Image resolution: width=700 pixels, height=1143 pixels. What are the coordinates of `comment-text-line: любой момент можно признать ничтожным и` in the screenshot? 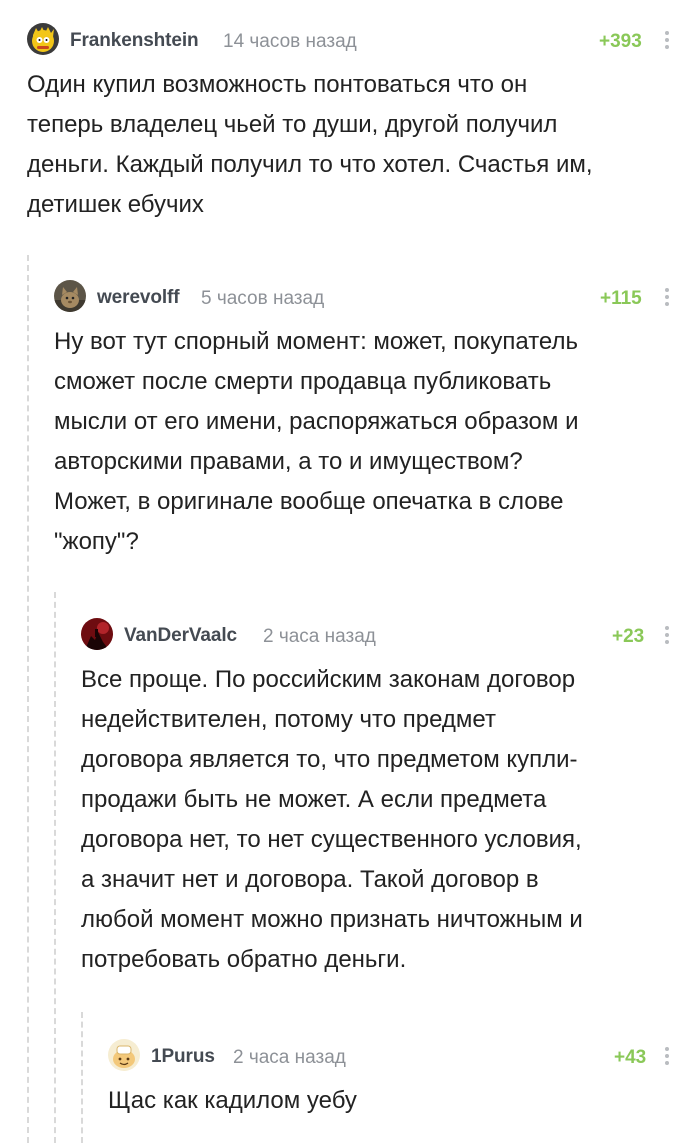 It's located at (332, 919).